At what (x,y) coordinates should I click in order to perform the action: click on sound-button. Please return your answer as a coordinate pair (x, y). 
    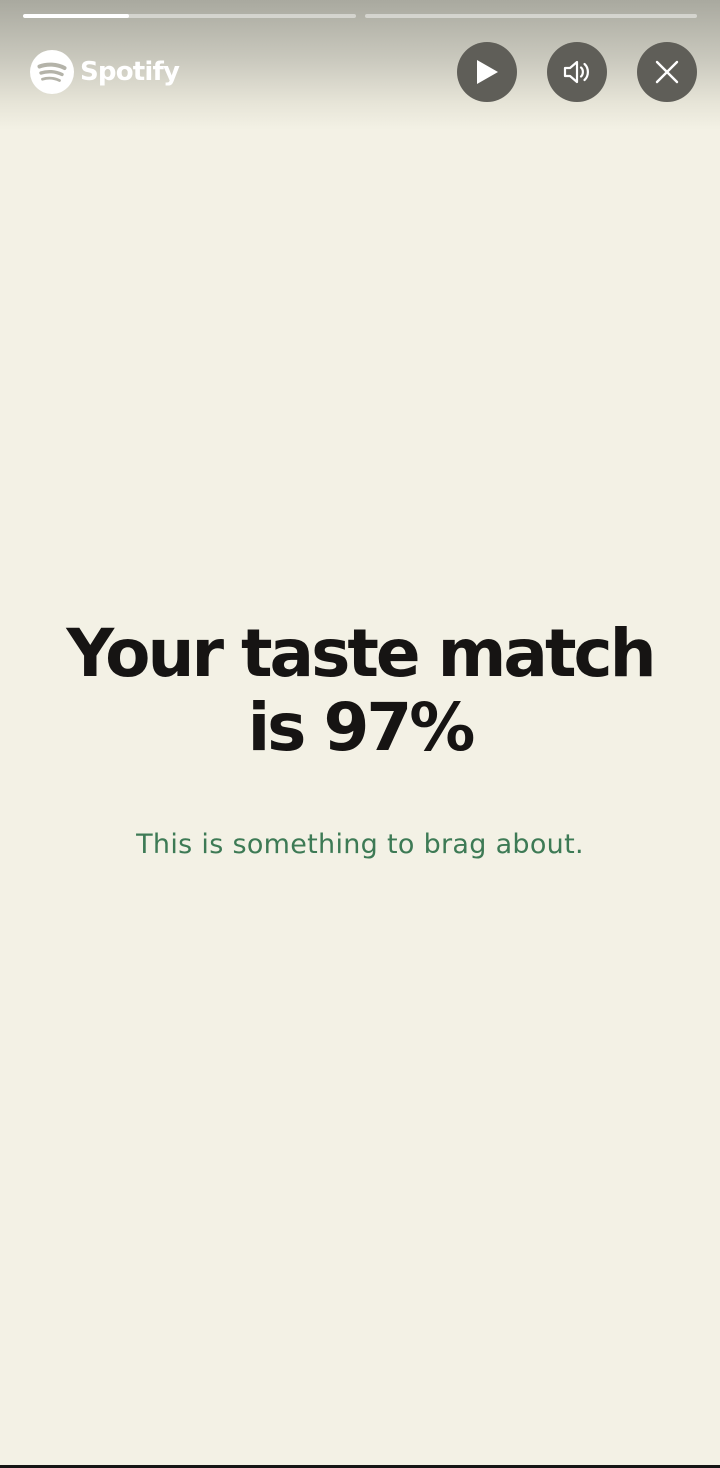
    Looking at the image, I should click on (577, 72).